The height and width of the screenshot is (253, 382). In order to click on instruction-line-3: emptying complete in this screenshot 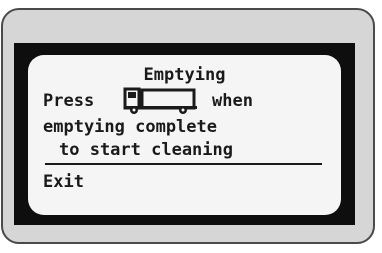, I will do `click(130, 127)`.